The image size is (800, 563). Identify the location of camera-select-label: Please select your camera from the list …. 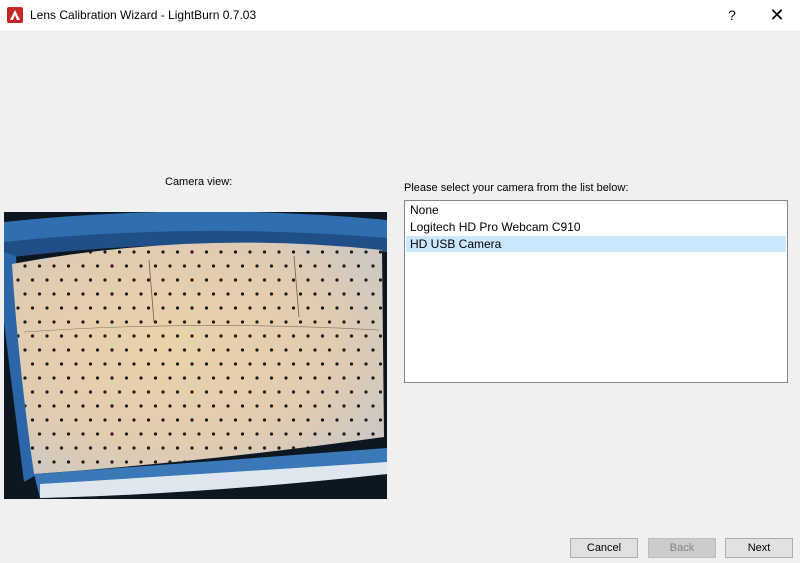
(516, 188).